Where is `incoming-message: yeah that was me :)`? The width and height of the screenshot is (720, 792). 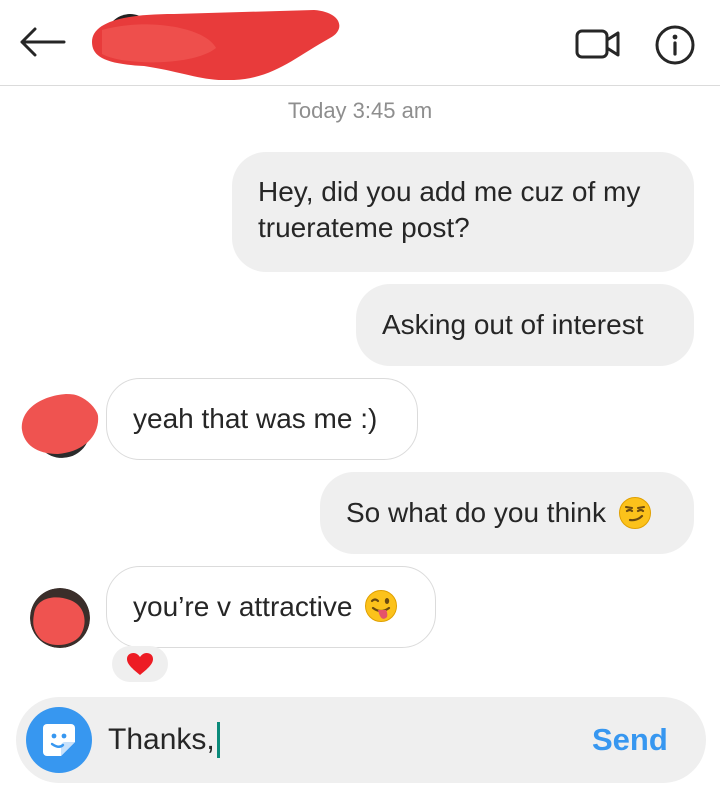 incoming-message: yeah that was me :) is located at coordinates (262, 419).